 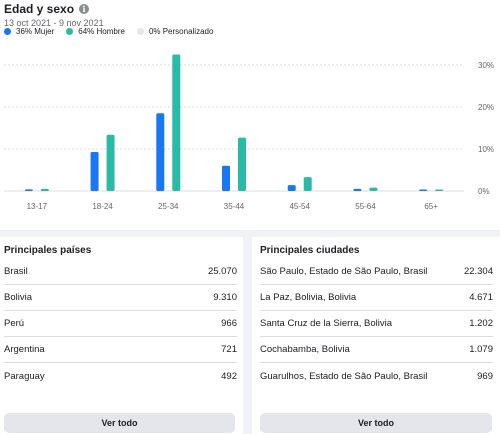 I want to click on country-row: Argentina 721, so click(x=120, y=350).